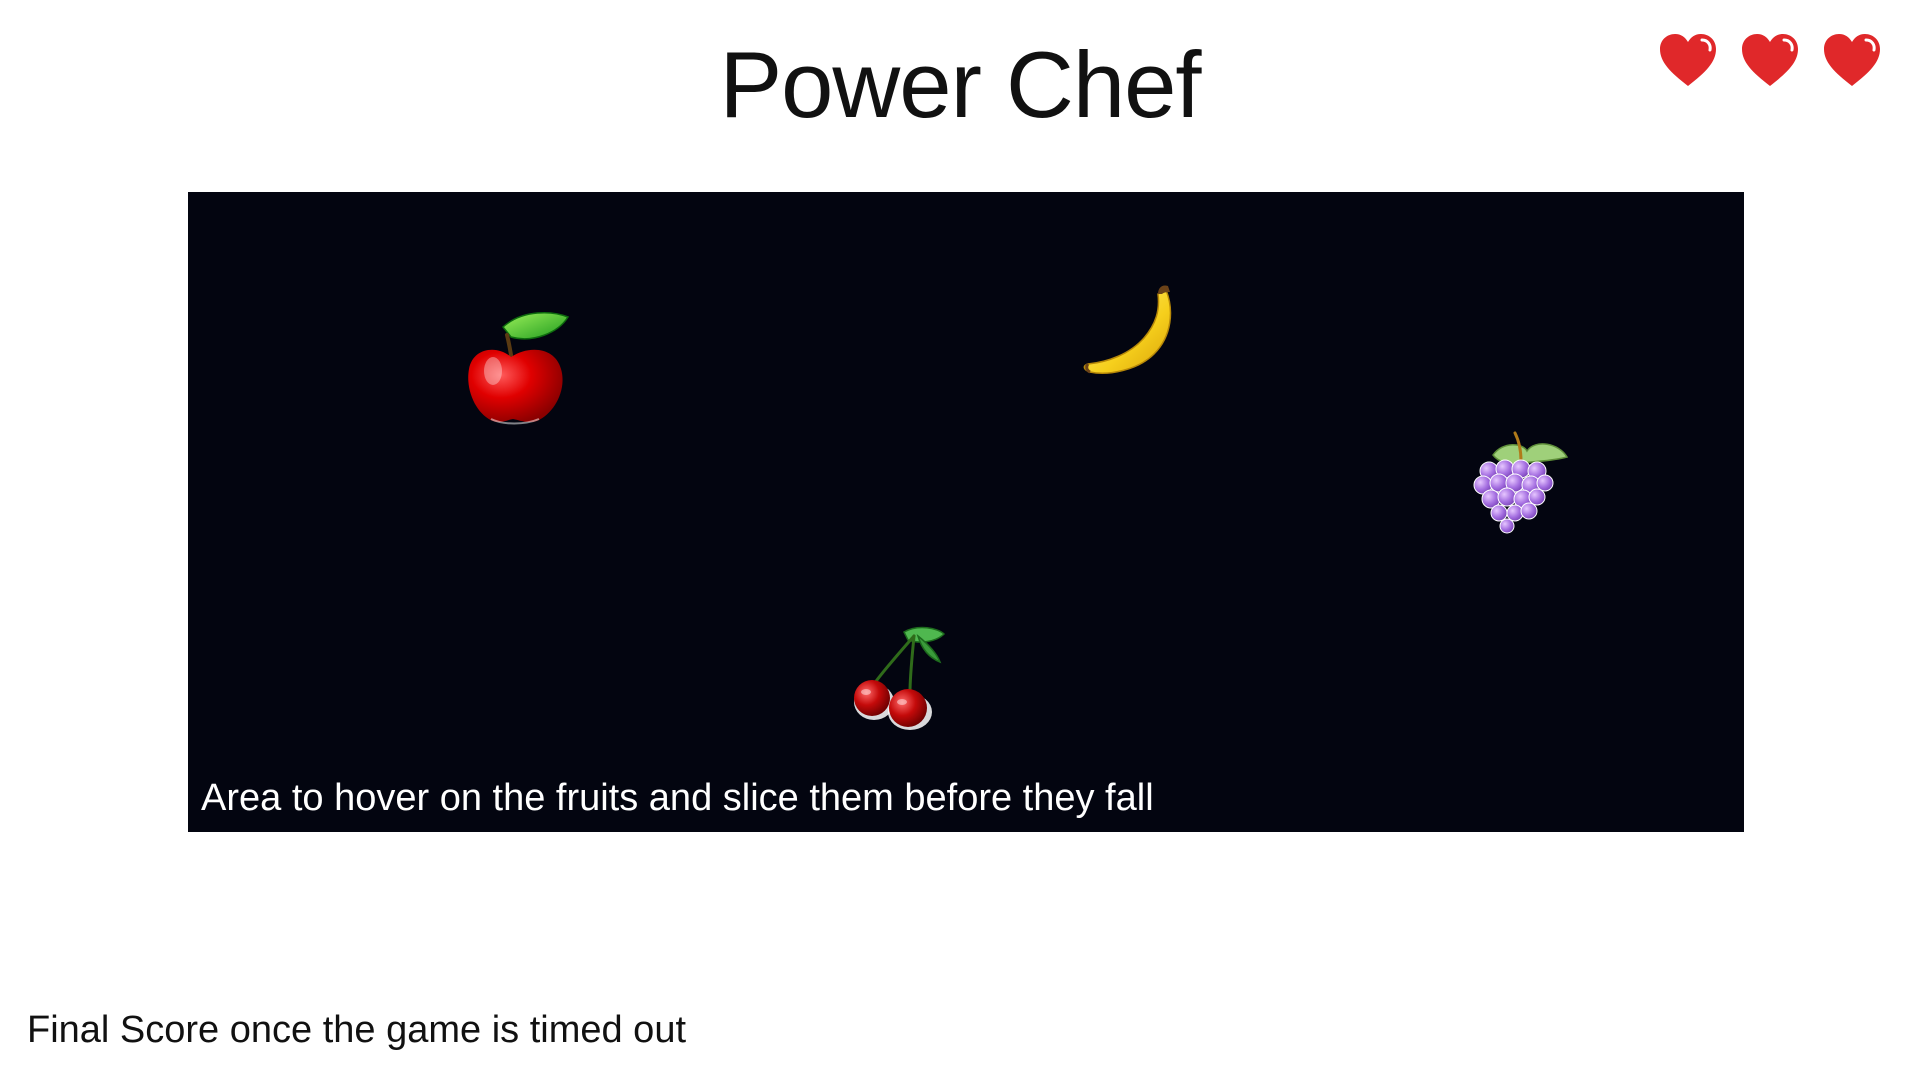 Image resolution: width=1920 pixels, height=1080 pixels. I want to click on banana-icon, so click(1133, 330).